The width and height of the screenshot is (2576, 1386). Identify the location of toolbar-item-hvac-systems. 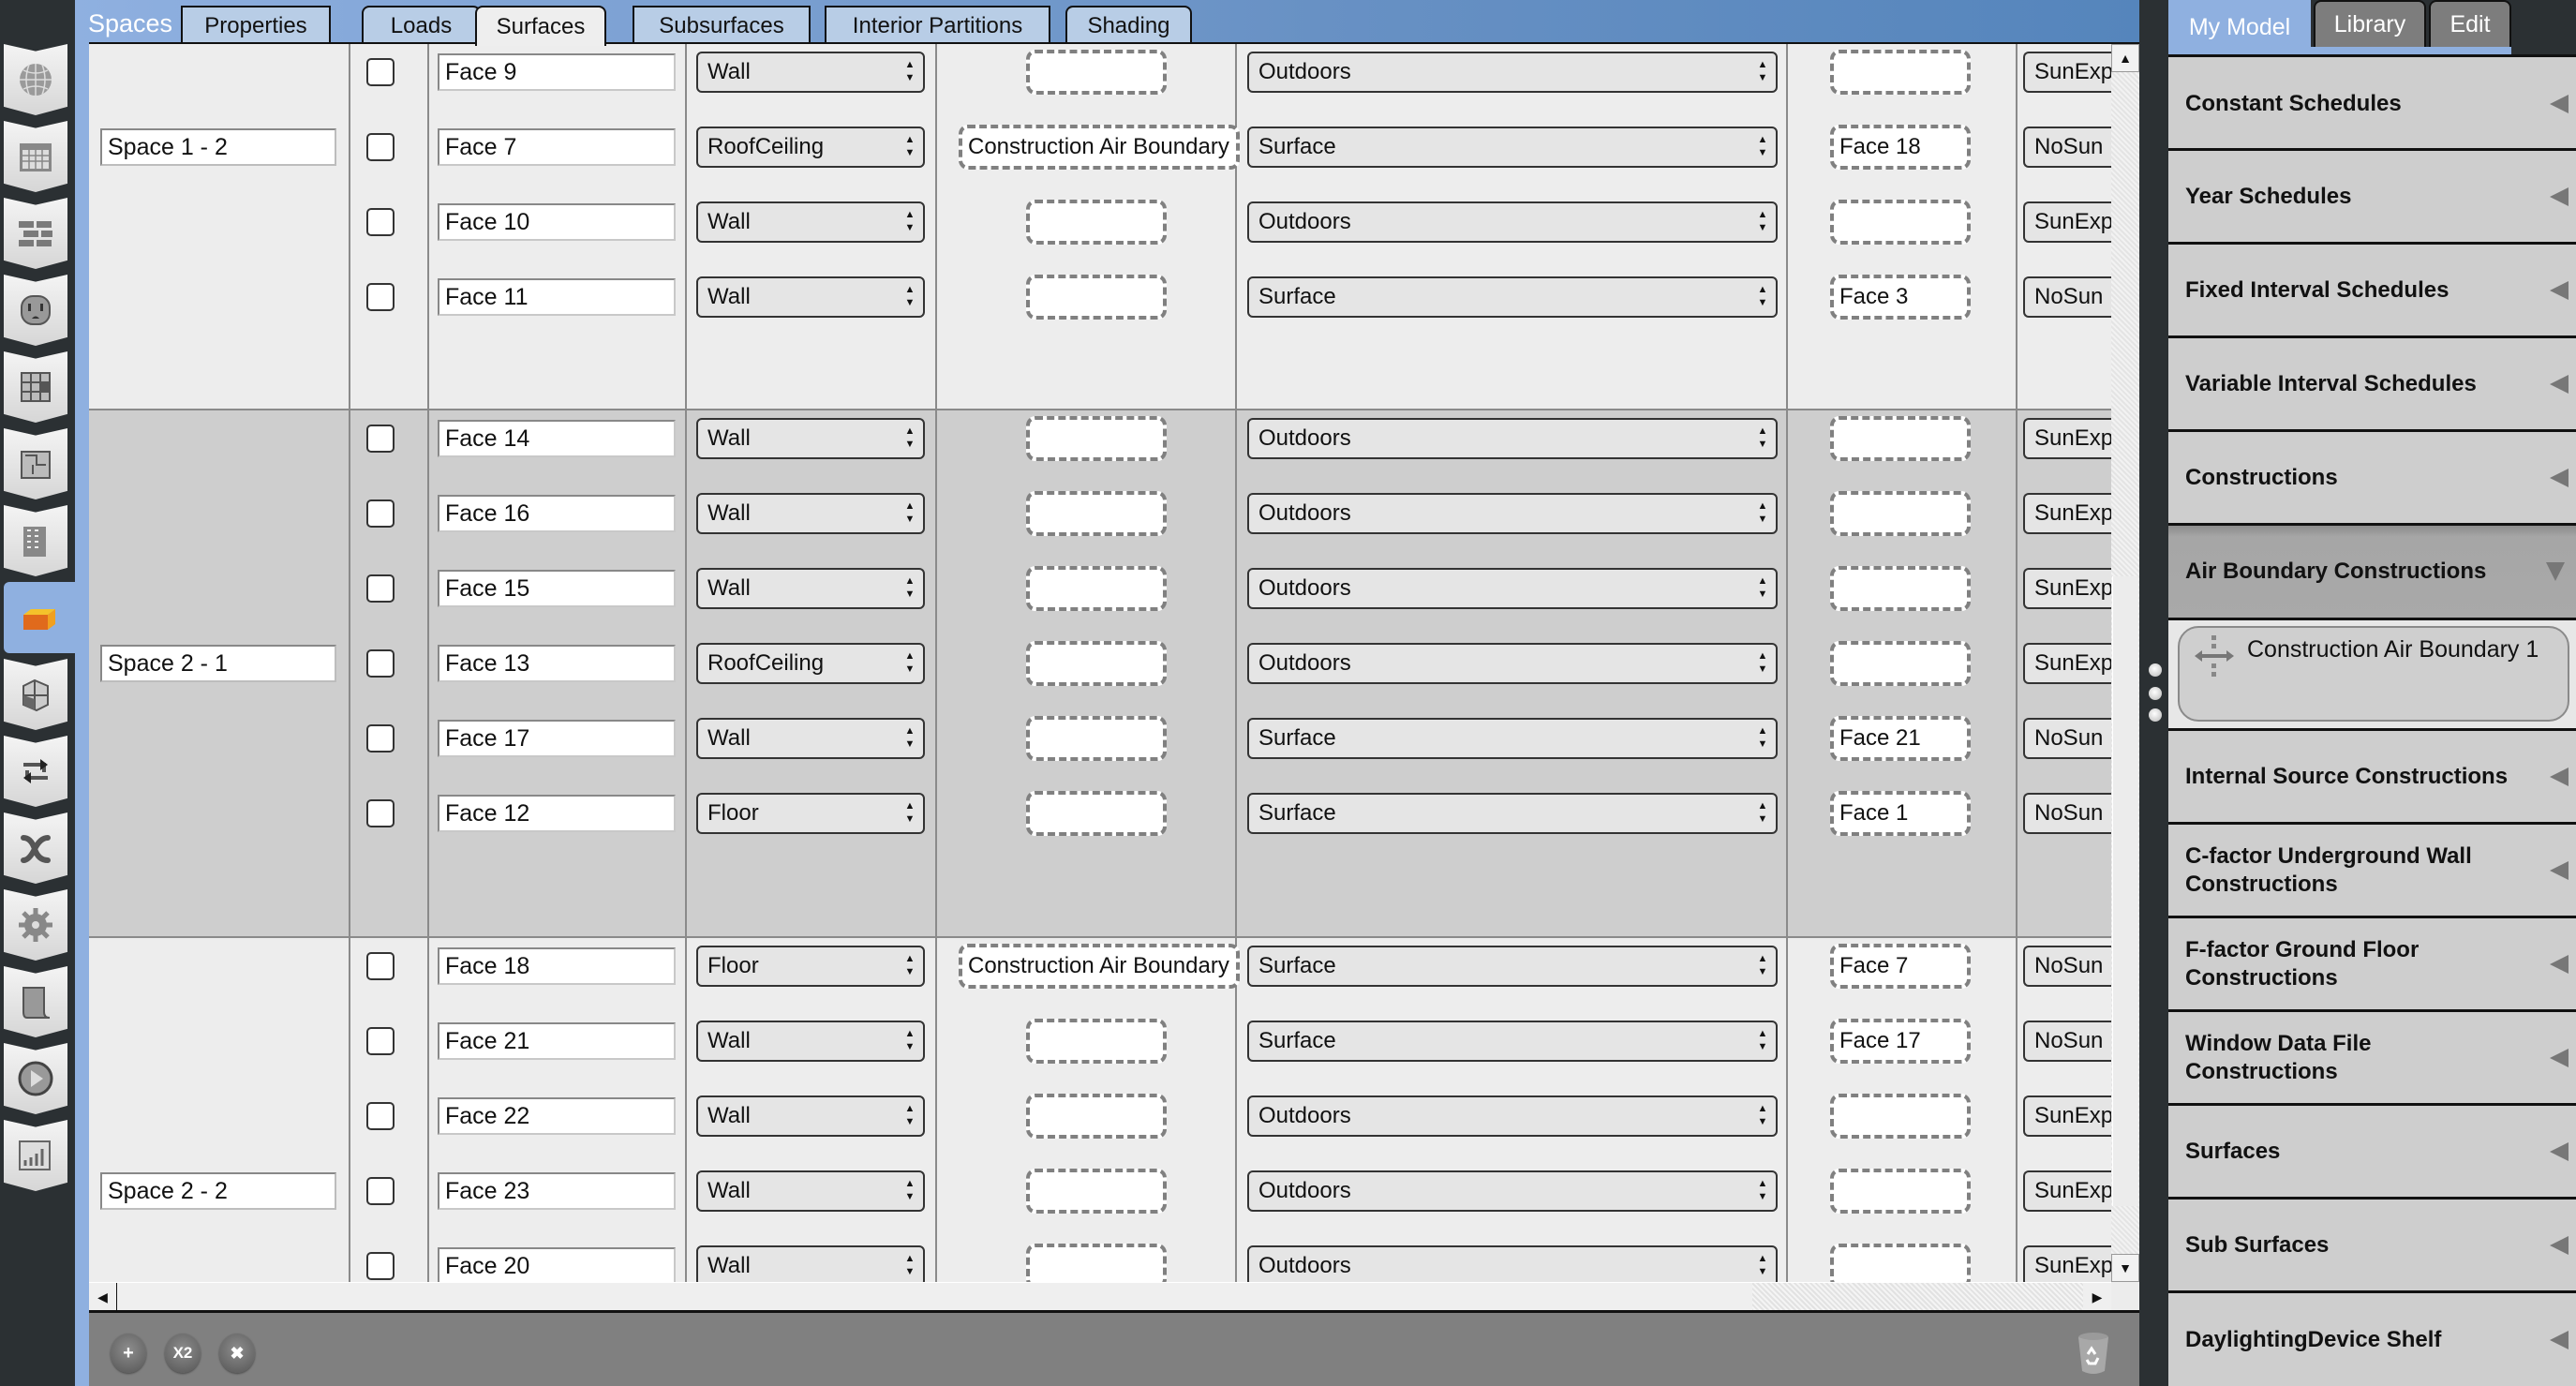
(35, 771).